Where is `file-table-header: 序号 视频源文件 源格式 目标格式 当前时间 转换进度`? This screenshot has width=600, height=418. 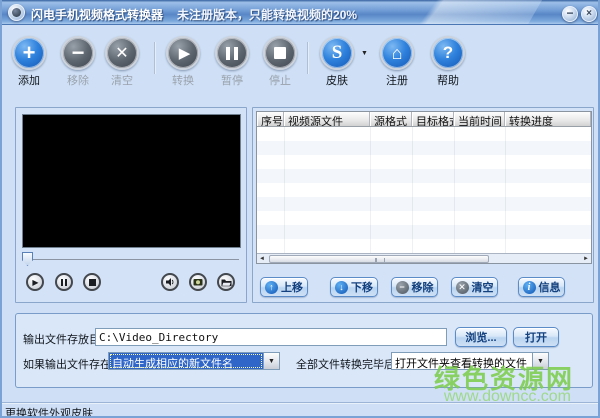
file-table-header: 序号 视频源文件 源格式 目标格式 当前时间 转换进度 is located at coordinates (424, 119).